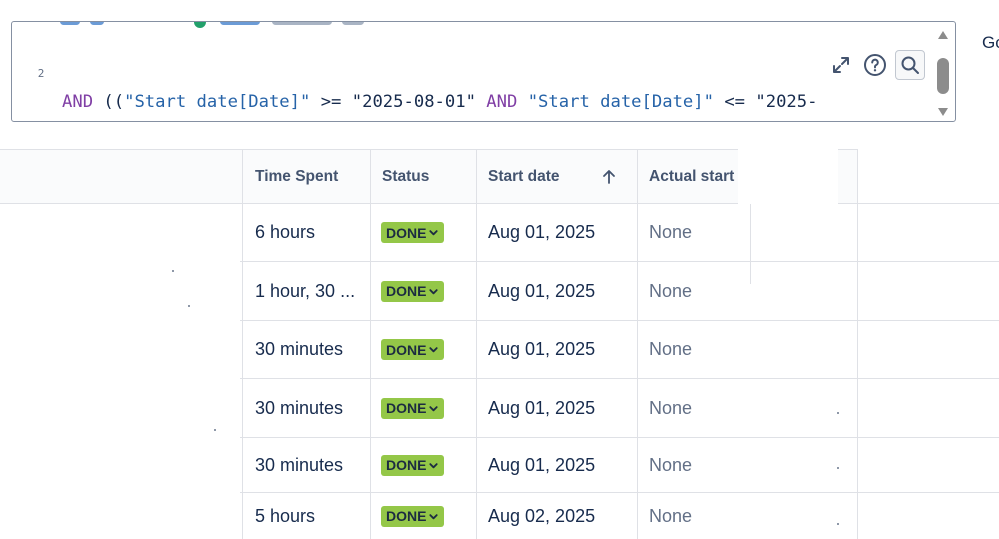  I want to click on expand-editor-button, so click(841, 65).